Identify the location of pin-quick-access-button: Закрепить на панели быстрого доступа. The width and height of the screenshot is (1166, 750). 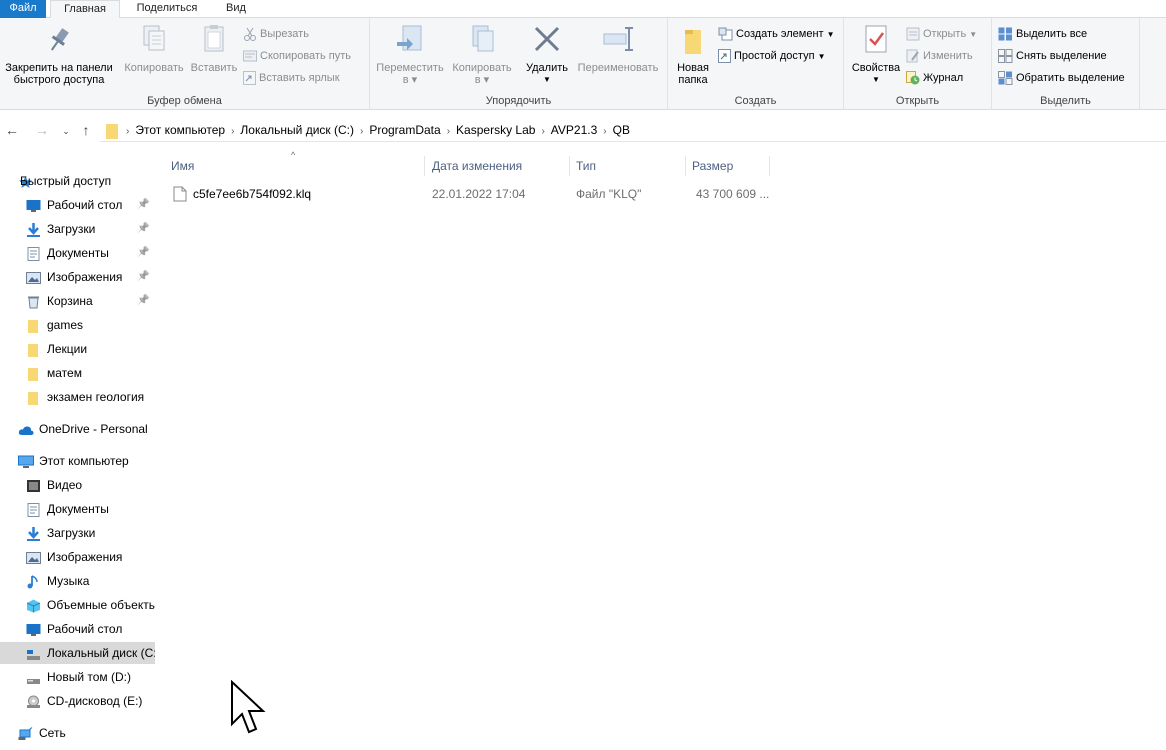
(59, 54).